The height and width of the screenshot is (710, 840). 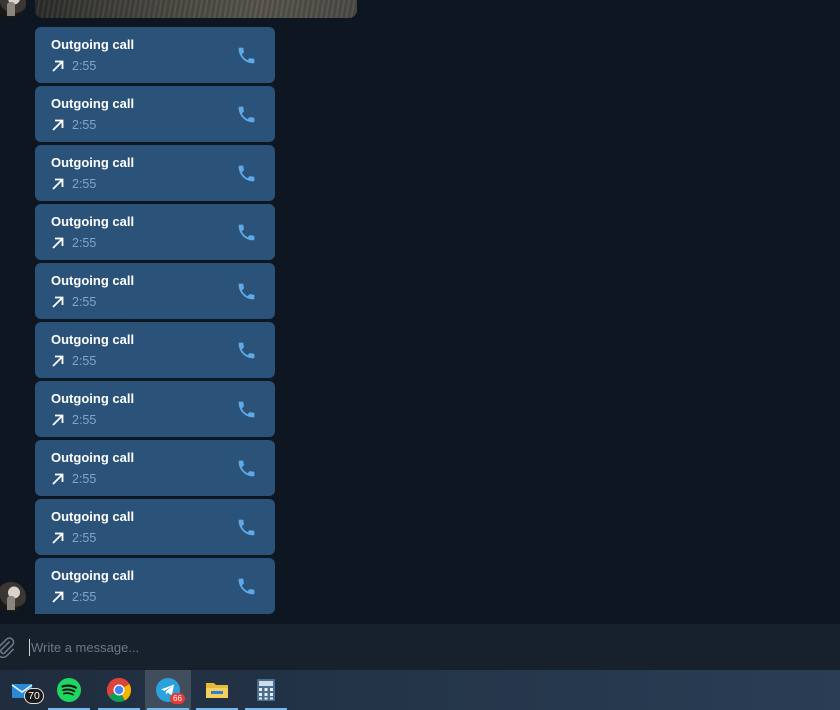 What do you see at coordinates (23, 690) in the screenshot?
I see `taskbar-mail: 70` at bounding box center [23, 690].